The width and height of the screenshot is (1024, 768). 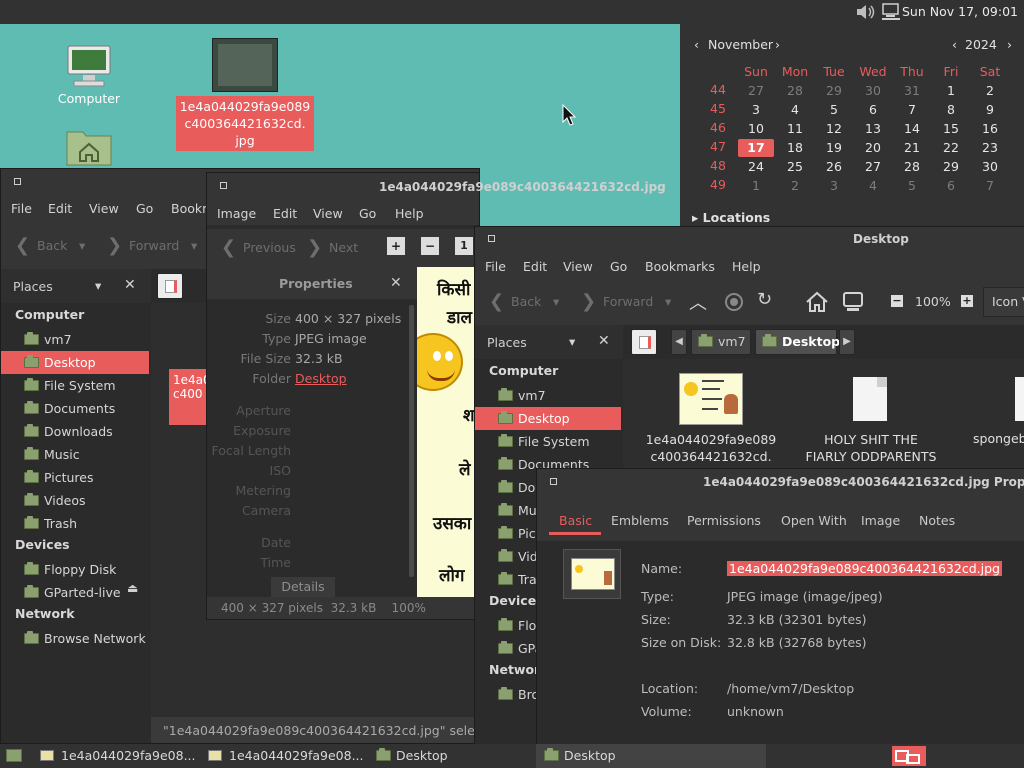 I want to click on calendar-day: 10, so click(x=756, y=129).